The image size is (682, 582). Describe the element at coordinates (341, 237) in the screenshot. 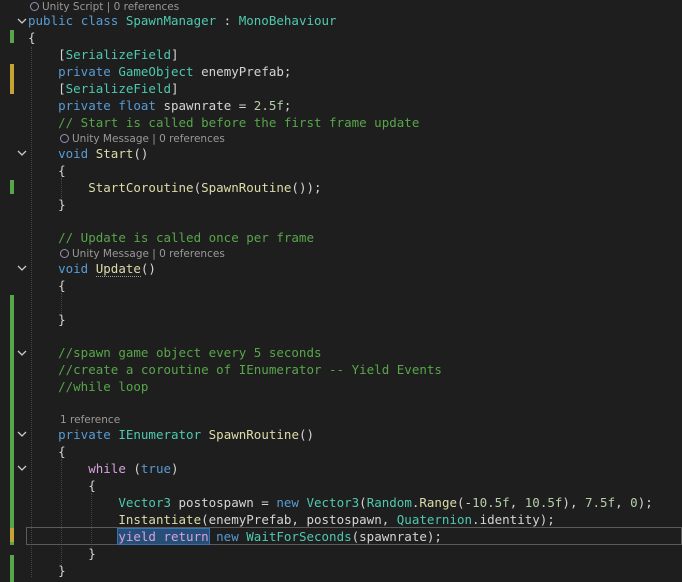

I see `code-line: // Update is called once per frame` at that location.